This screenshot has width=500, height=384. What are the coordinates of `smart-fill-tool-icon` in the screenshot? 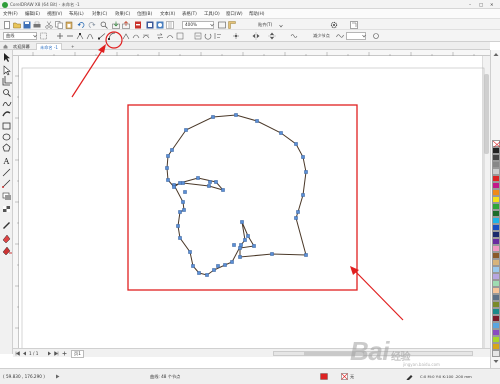 It's located at (7, 251).